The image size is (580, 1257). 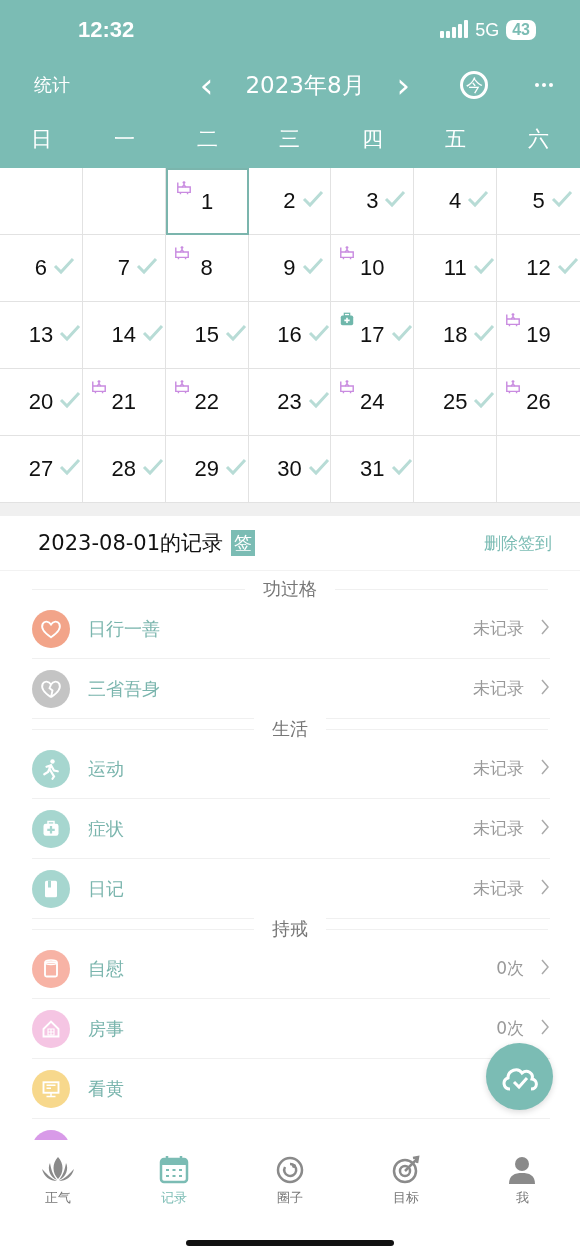 I want to click on month-title: 2023年8月, so click(x=305, y=85).